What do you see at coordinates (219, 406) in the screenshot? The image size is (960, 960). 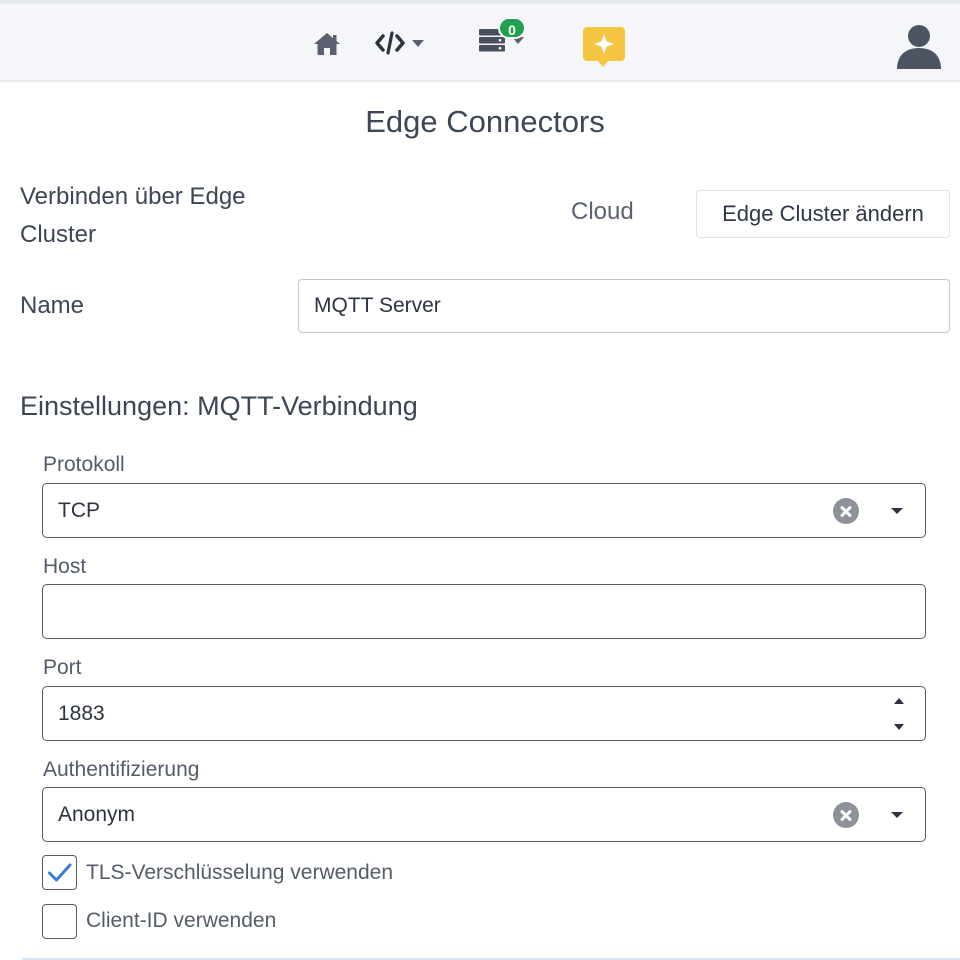 I see `settings-section-title: Einstellungen: MQTT-Verbindung` at bounding box center [219, 406].